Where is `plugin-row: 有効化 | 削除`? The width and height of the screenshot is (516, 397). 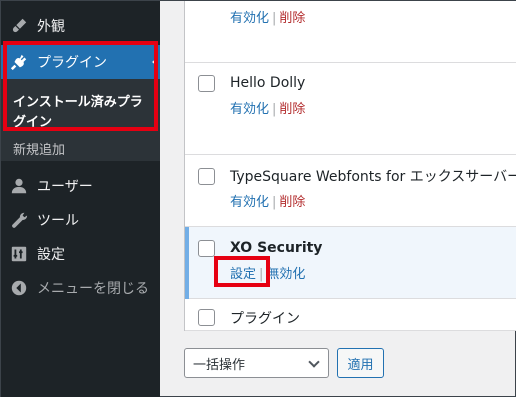 plugin-row: 有効化 | 削除 is located at coordinates (350, 32).